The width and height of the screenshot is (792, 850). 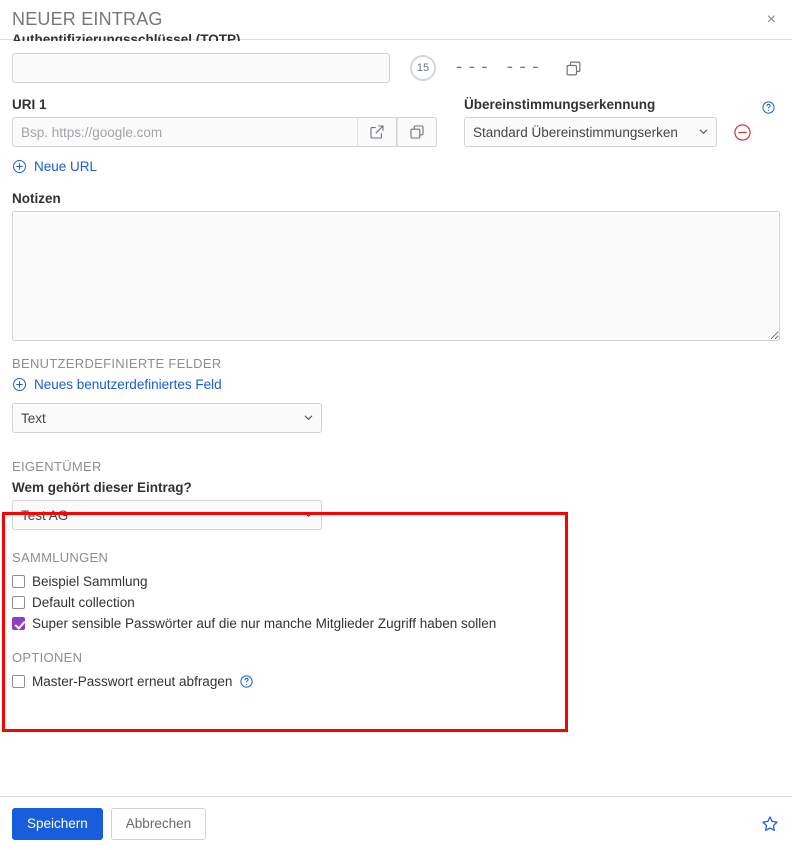 What do you see at coordinates (57, 823) in the screenshot?
I see `save-button: Speichern` at bounding box center [57, 823].